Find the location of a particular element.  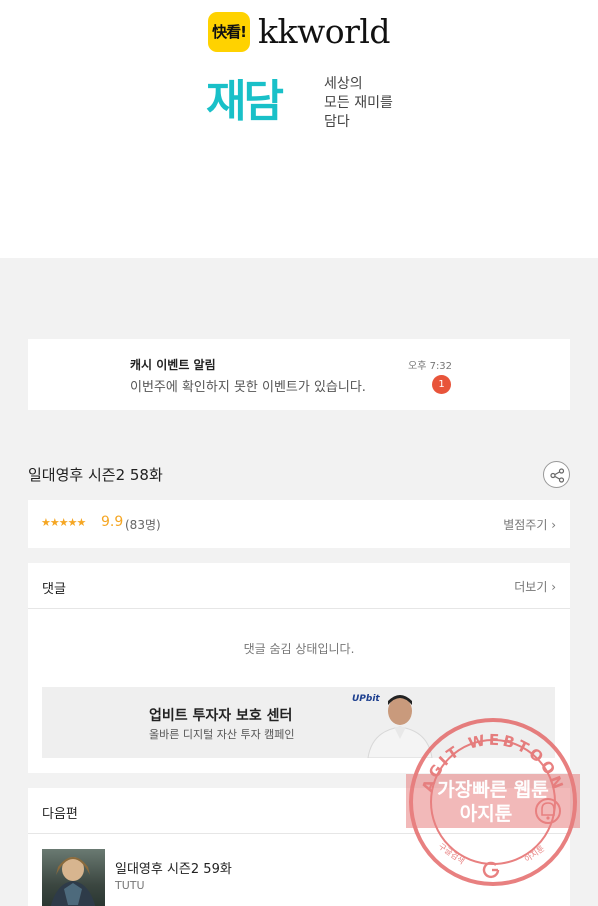

jaedam-tagline: 세상의 모든 재미를 담다 is located at coordinates (358, 103).